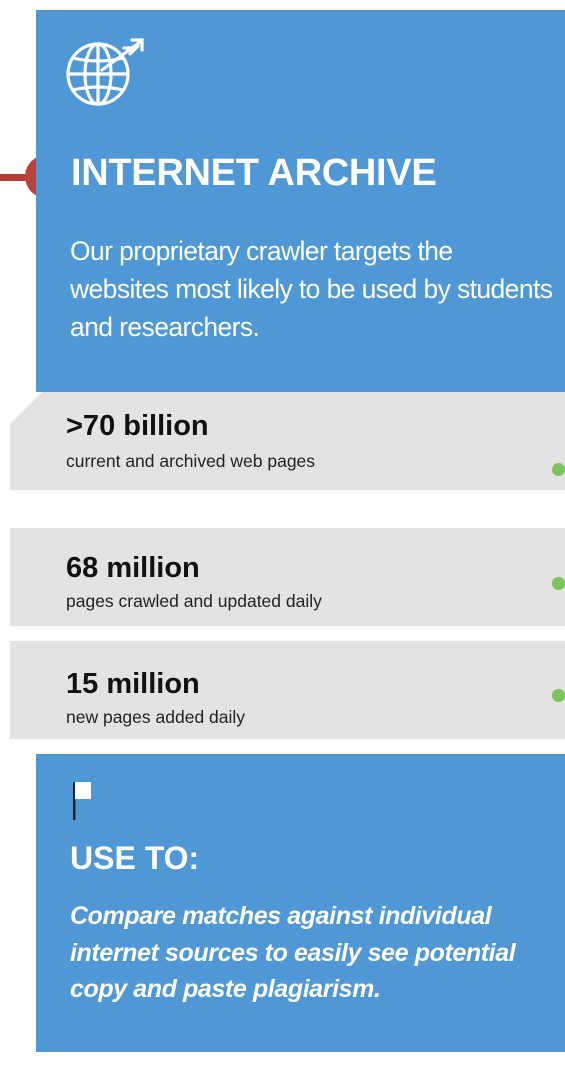 This screenshot has height=1079, width=565. Describe the element at coordinates (82, 801) in the screenshot. I see `flag-icon` at that location.